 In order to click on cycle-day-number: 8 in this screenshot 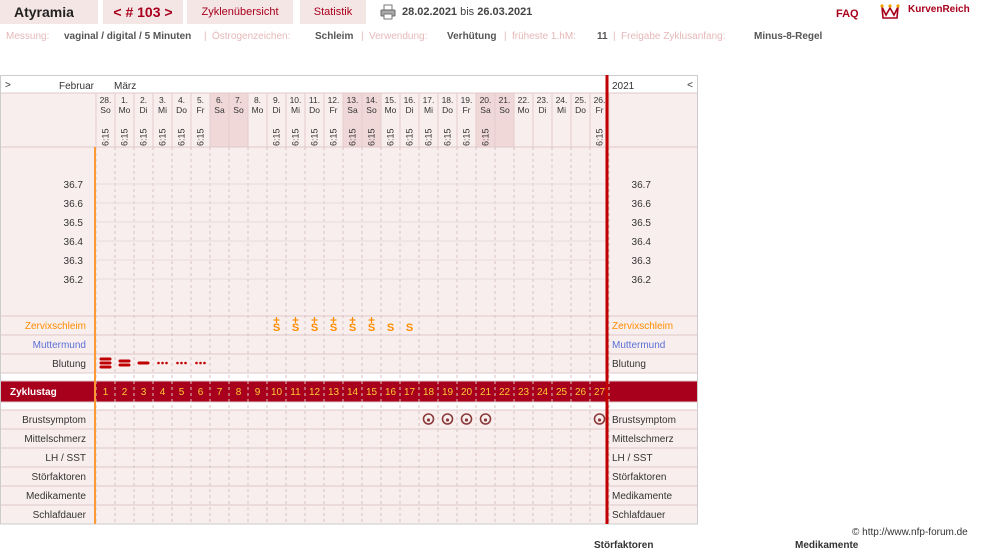, I will do `click(239, 392)`.